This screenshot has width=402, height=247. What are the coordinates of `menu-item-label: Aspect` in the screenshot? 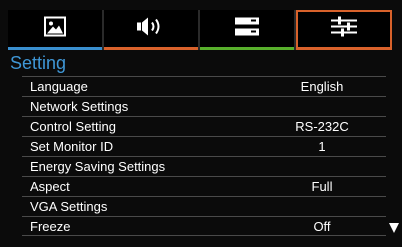 It's located at (50, 186).